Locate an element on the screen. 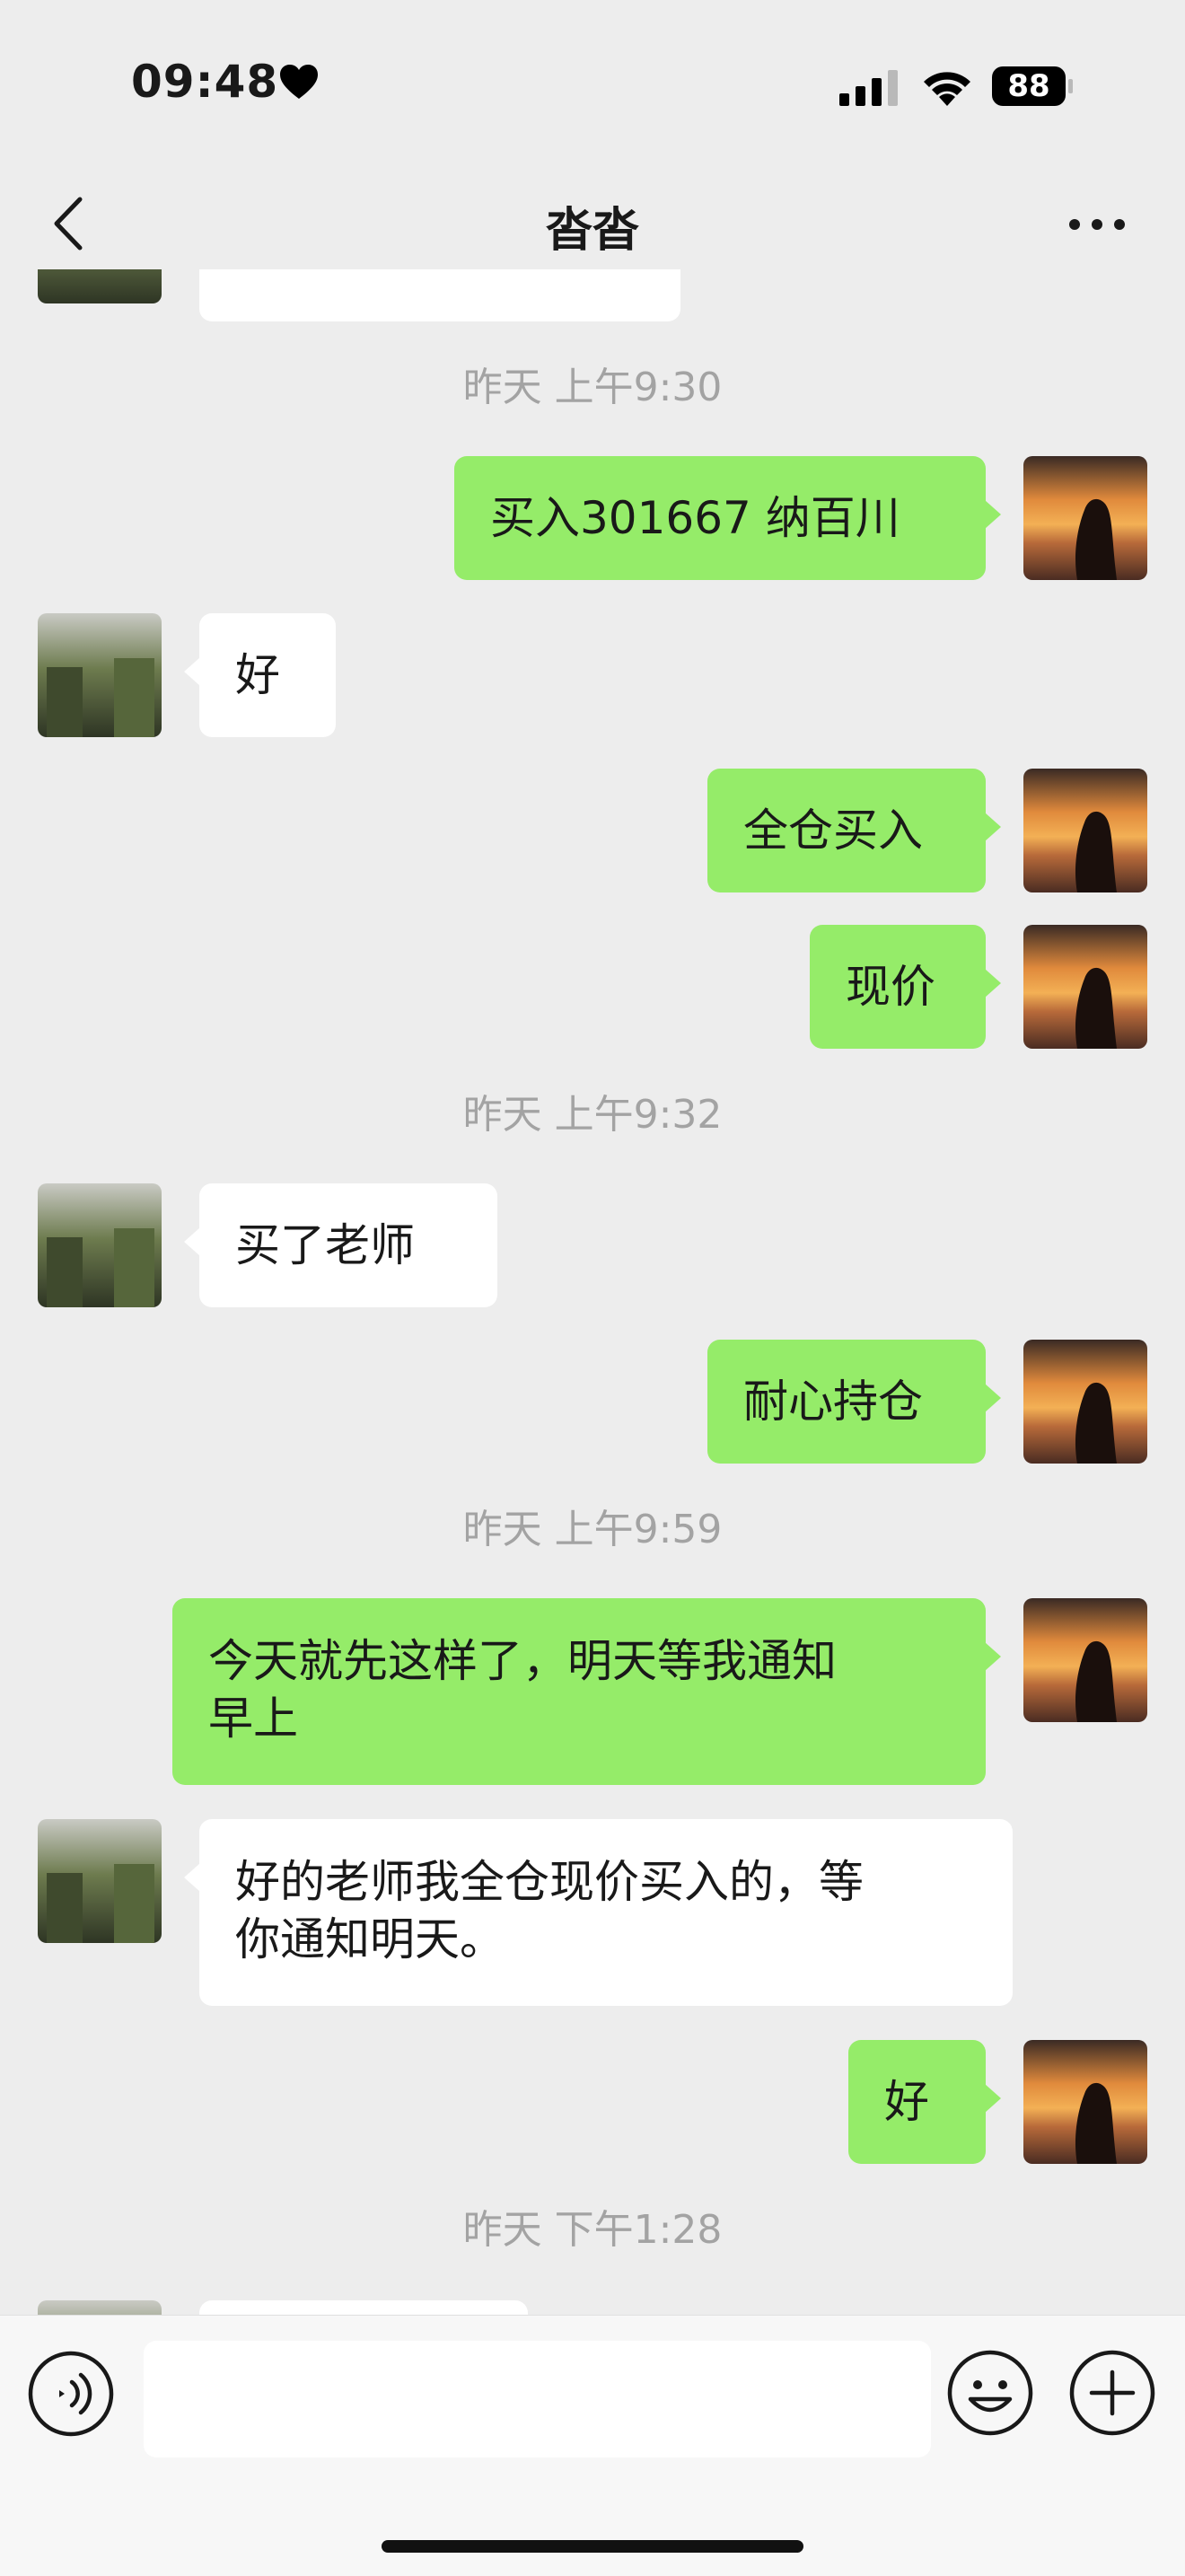 Image resolution: width=1185 pixels, height=2576 pixels. chat-title: 沓沓 is located at coordinates (592, 231).